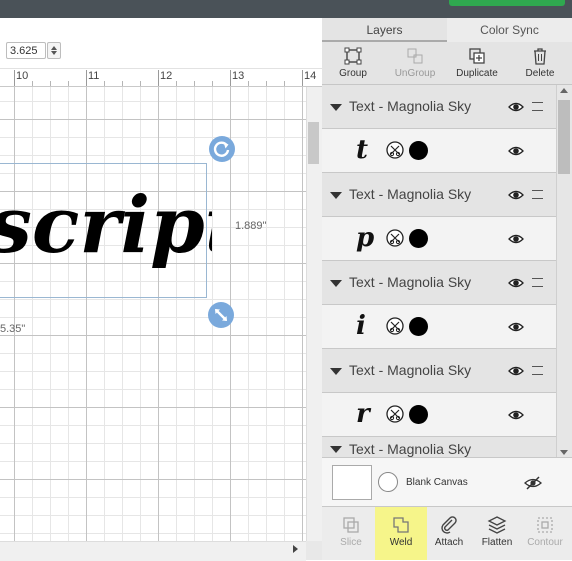  Describe the element at coordinates (238, 76) in the screenshot. I see `ruler-label: 13` at that location.